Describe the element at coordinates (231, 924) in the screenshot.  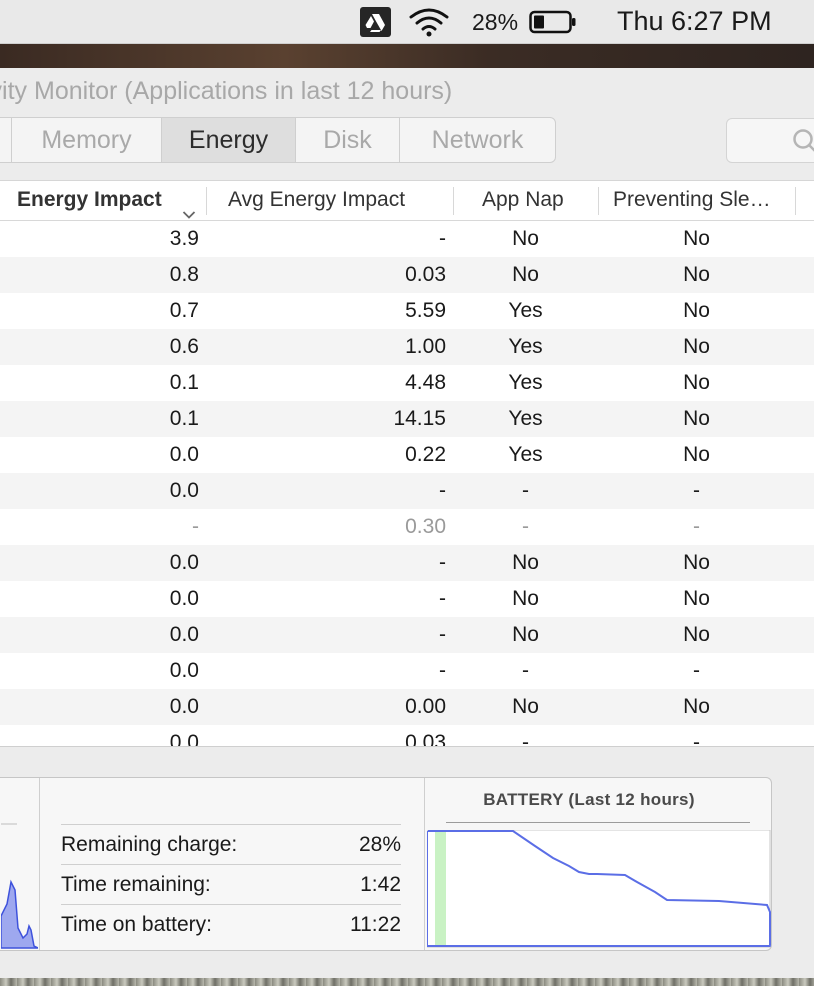
I see `time-on-battery-row: Time on battery: 11:22` at that location.